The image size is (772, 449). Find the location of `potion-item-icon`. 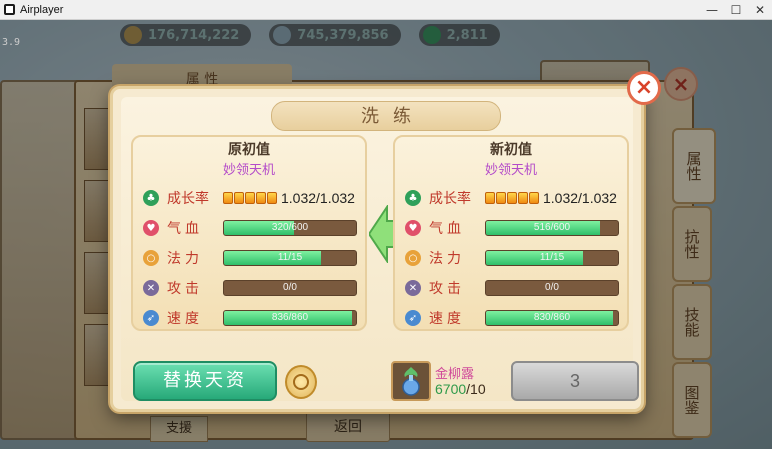

potion-item-icon is located at coordinates (411, 381).